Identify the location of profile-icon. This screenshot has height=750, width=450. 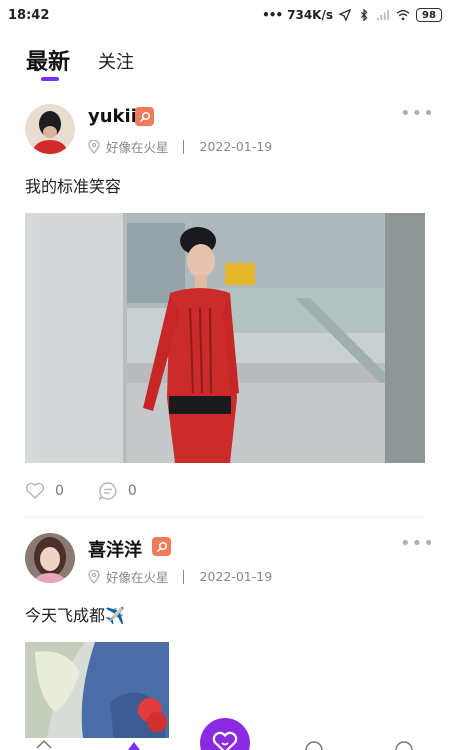
(404, 744).